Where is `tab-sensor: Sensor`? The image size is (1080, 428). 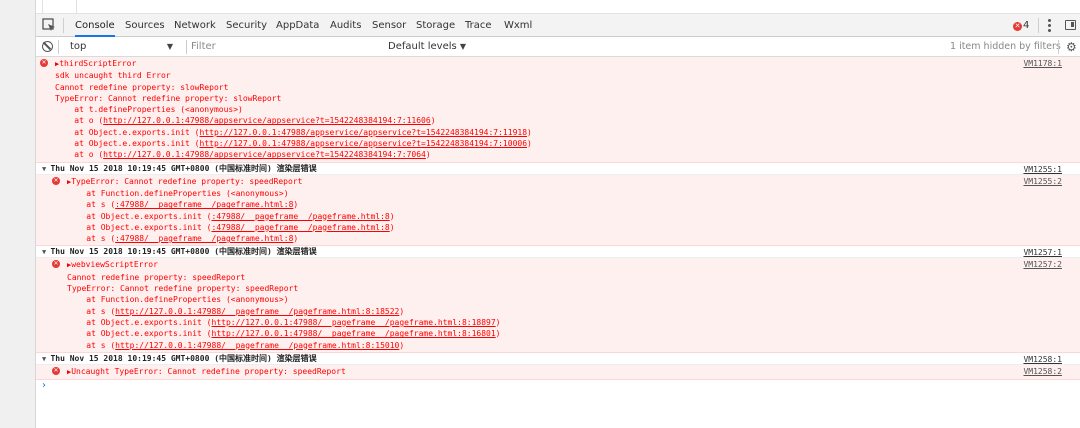
tab-sensor: Sensor is located at coordinates (389, 25).